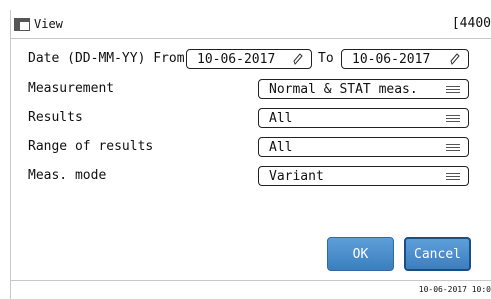  What do you see at coordinates (391, 59) in the screenshot?
I see `date-to-value: 10-06-2017` at bounding box center [391, 59].